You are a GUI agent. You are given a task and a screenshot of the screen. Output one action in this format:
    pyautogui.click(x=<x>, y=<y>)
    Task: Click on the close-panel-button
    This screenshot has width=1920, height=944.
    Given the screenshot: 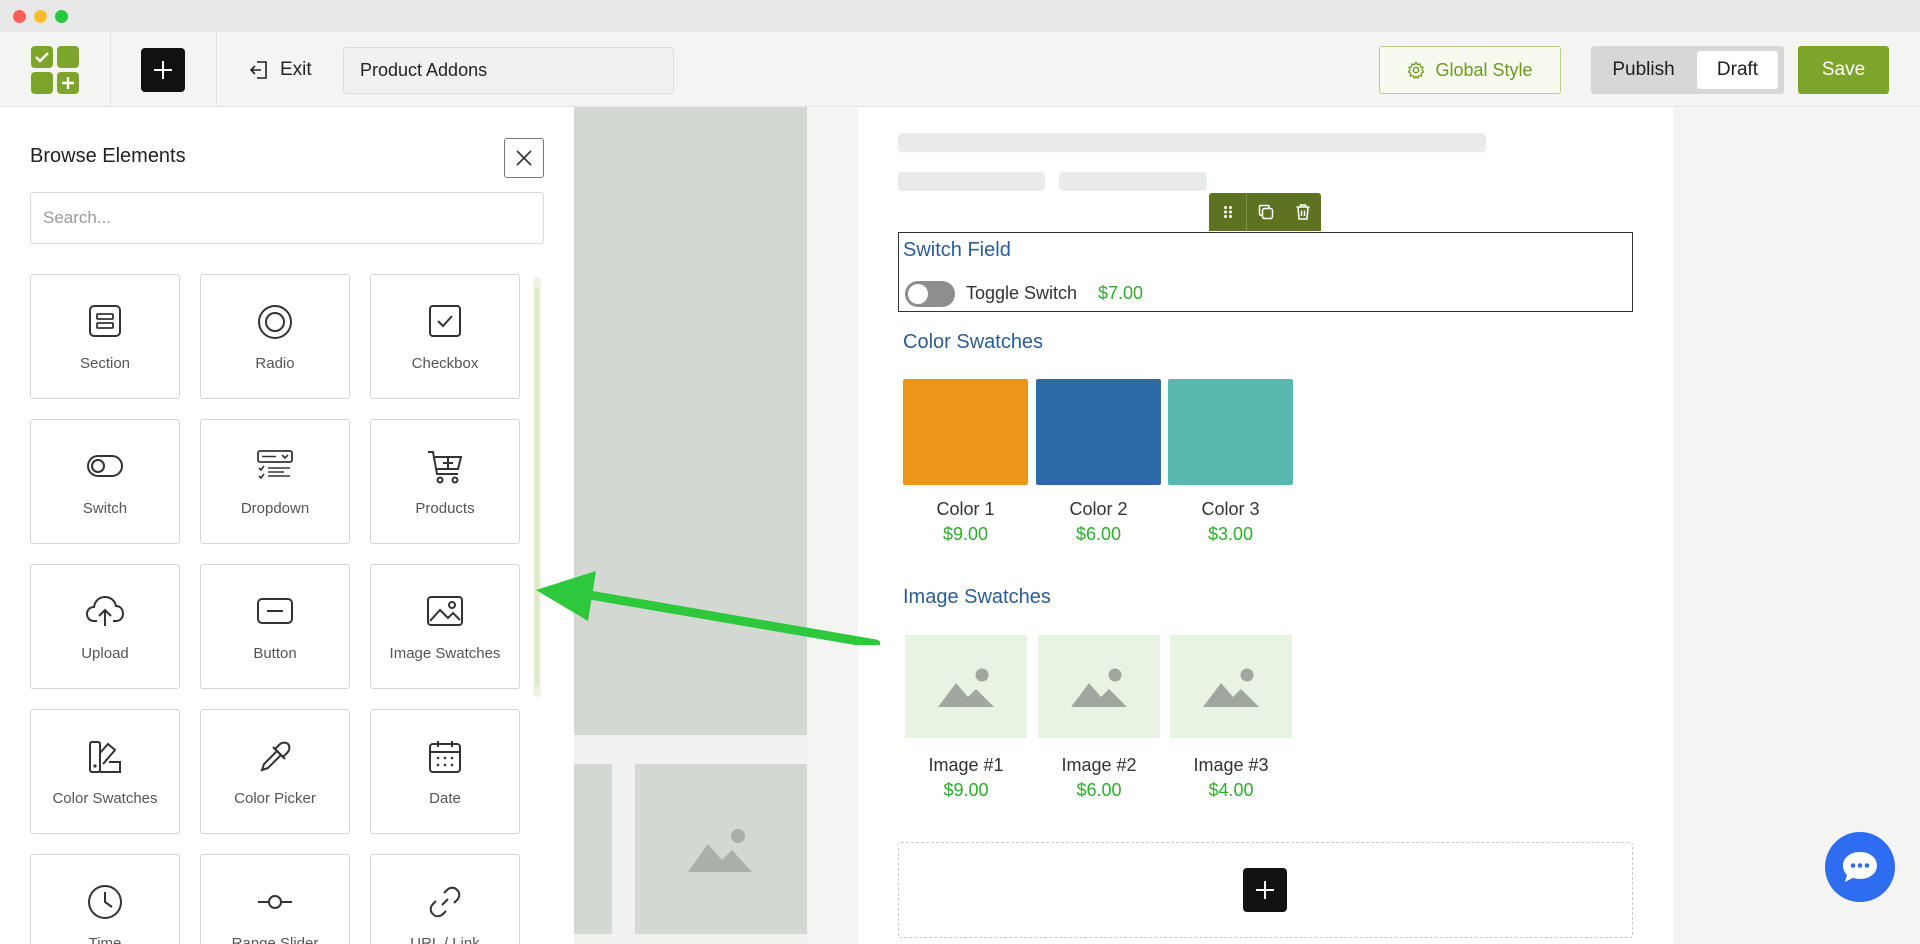 What is the action you would take?
    pyautogui.click(x=524, y=158)
    